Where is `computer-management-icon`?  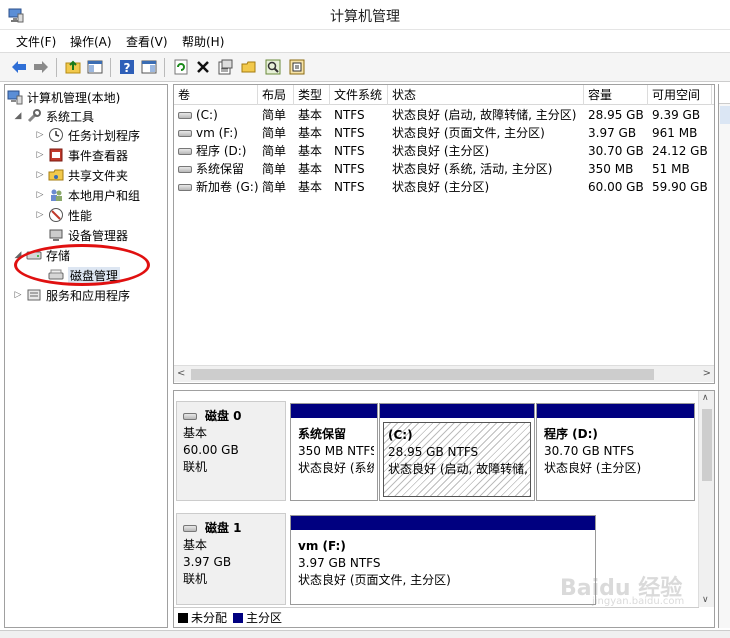
computer-management-icon is located at coordinates (15, 97).